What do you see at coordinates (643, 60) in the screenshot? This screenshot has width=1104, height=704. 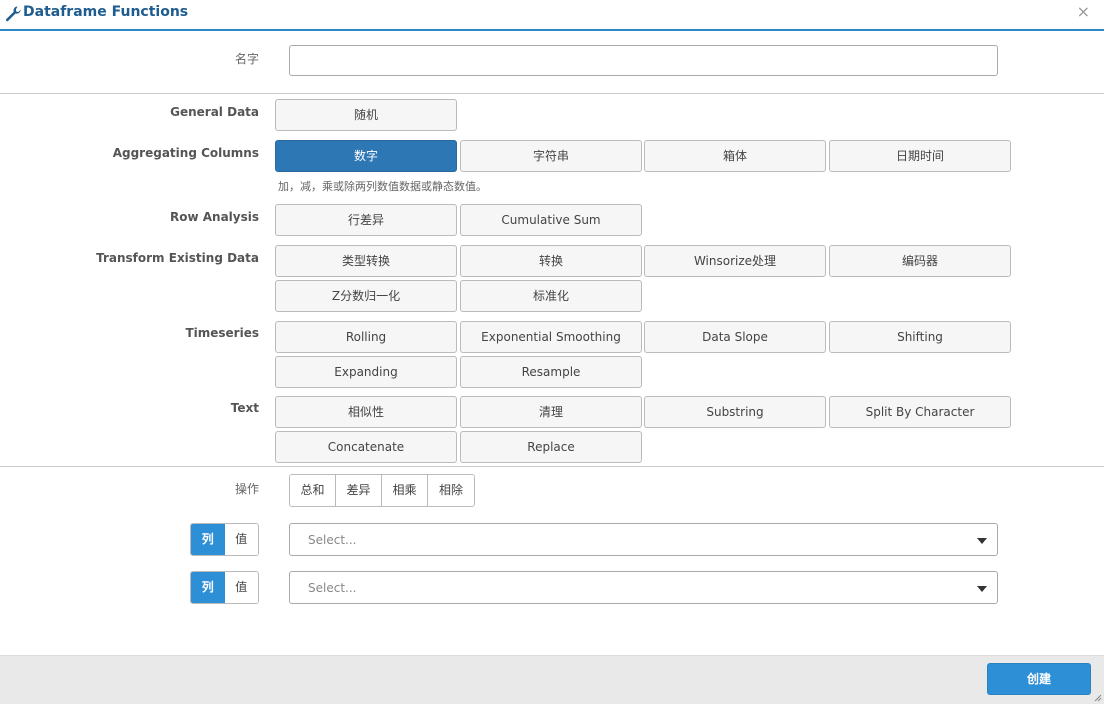 I see `name-input` at bounding box center [643, 60].